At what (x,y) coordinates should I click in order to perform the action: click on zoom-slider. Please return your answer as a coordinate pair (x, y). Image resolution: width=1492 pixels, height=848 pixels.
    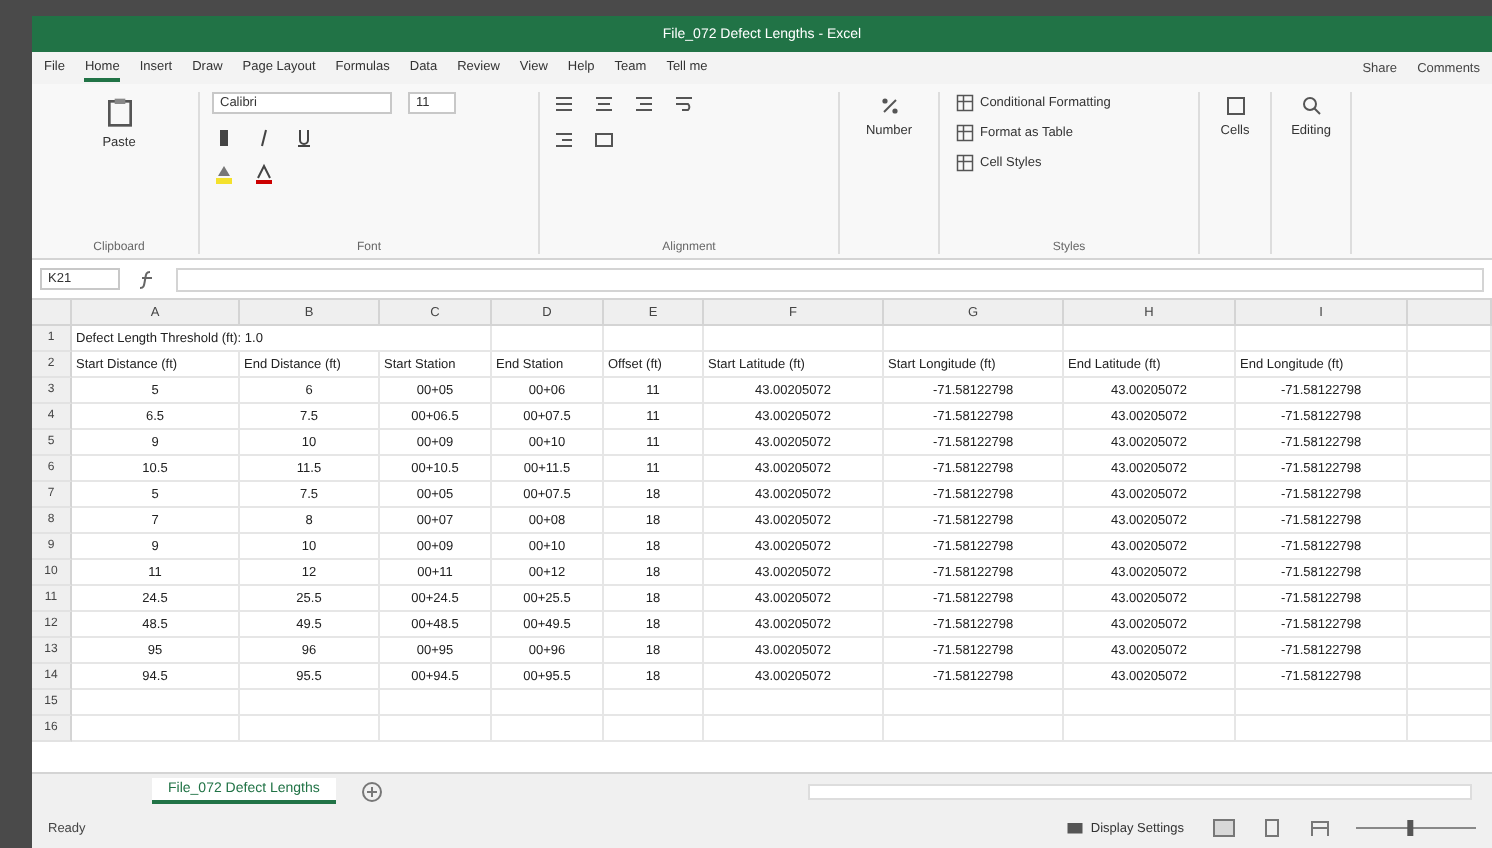
    Looking at the image, I should click on (1416, 828).